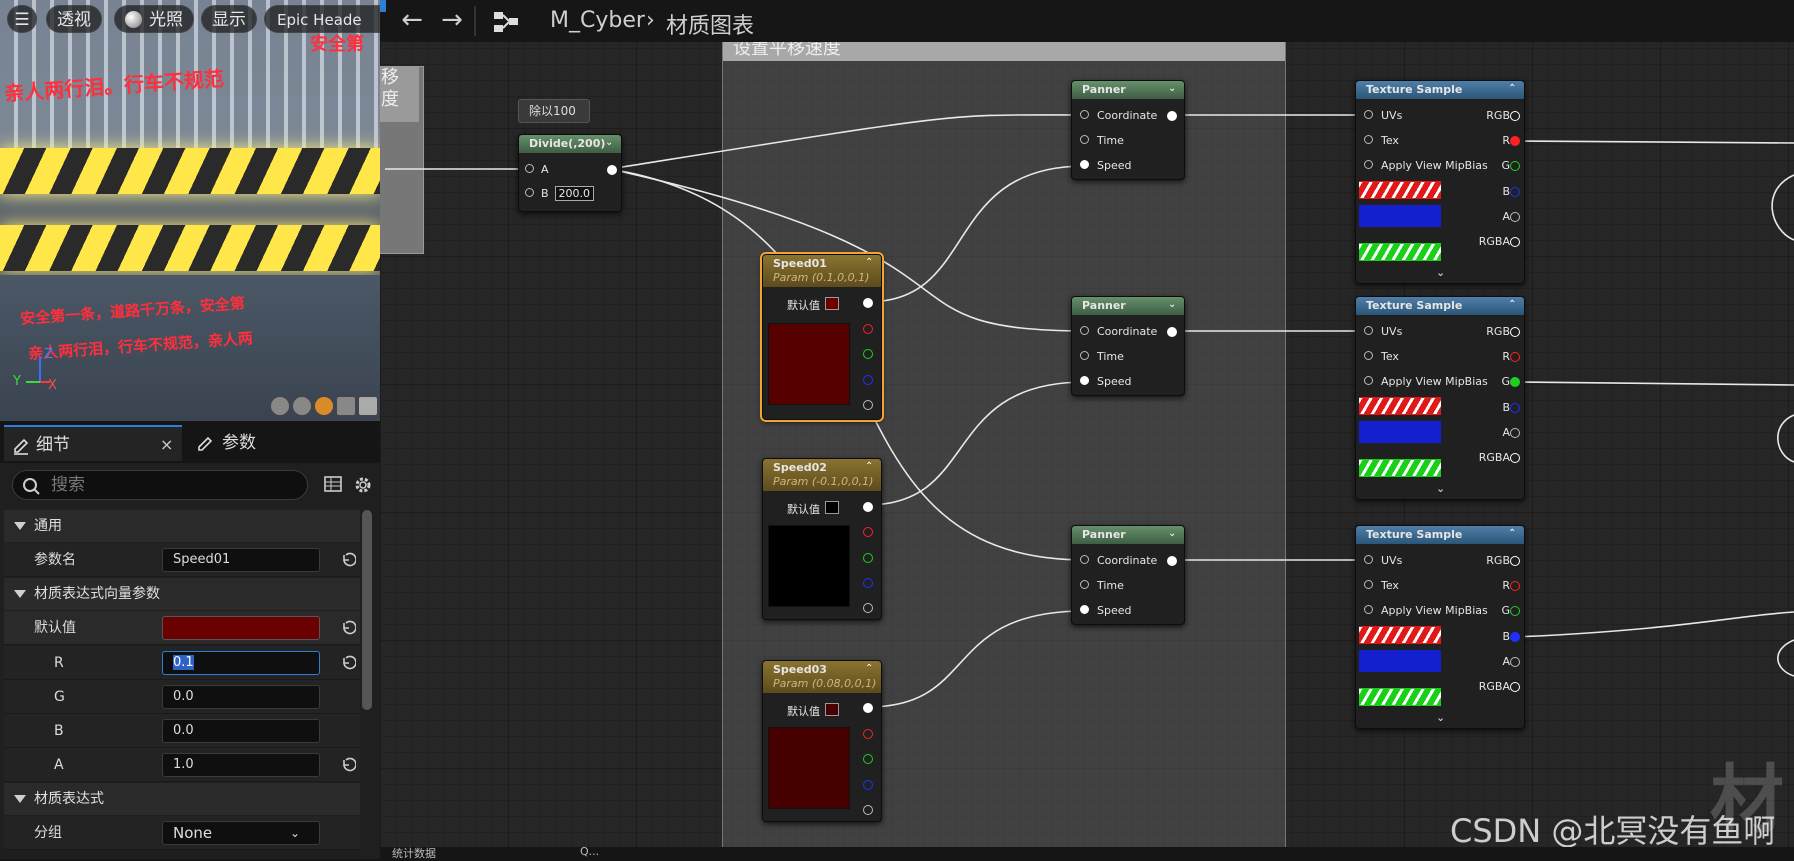 This screenshot has width=1794, height=861. I want to click on texture3-a-out: A, so click(1506, 661).